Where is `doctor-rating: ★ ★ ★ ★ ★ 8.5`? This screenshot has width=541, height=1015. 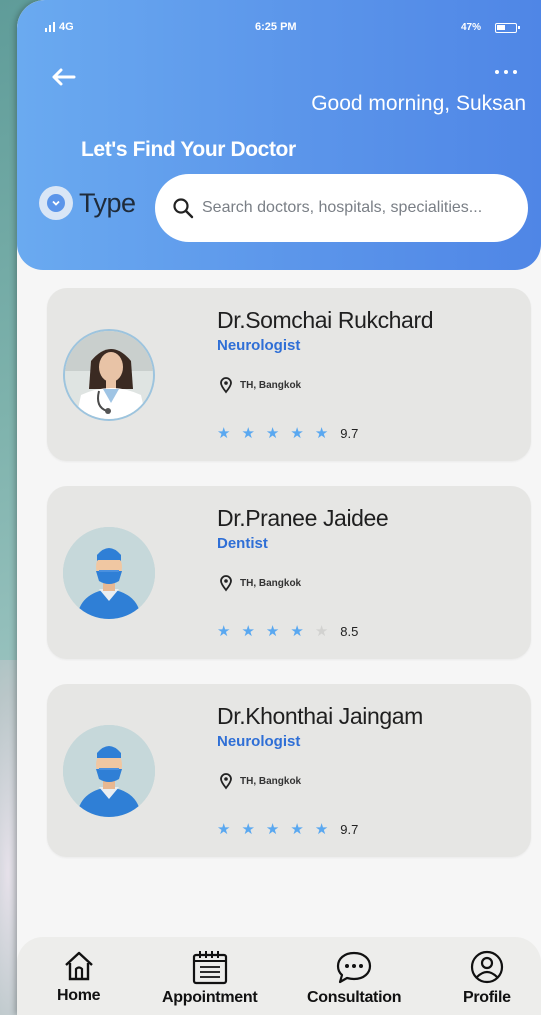
doctor-rating: ★ ★ ★ ★ ★ 8.5 is located at coordinates (287, 631).